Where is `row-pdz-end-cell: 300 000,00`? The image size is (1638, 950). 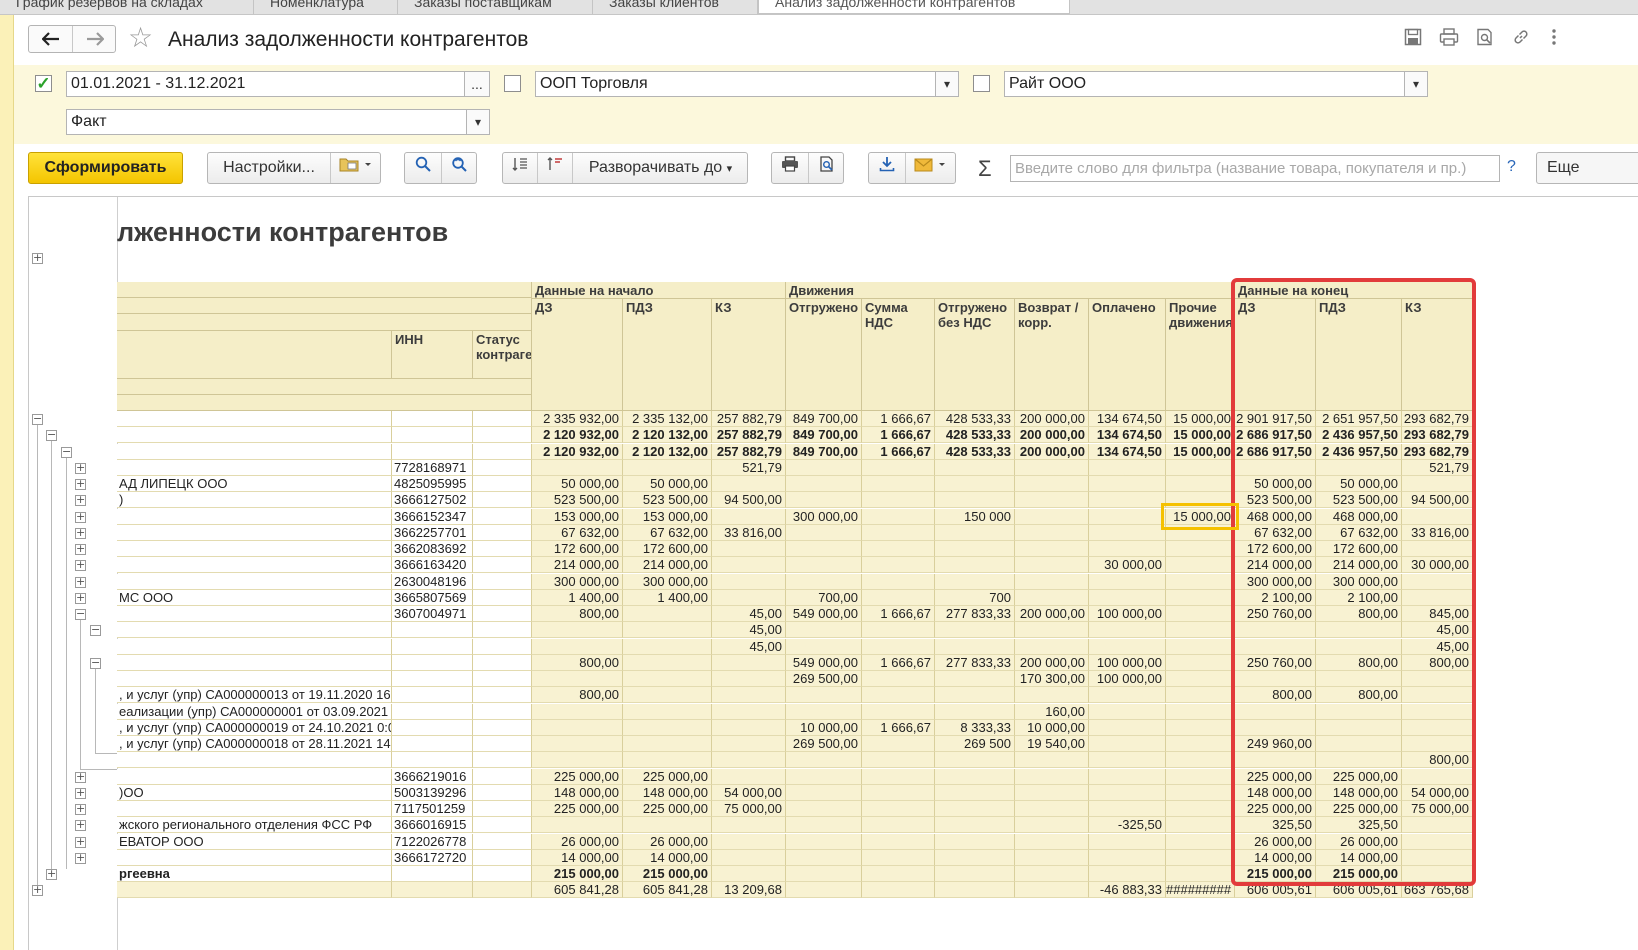
row-pdz-end-cell: 300 000,00 is located at coordinates (1359, 582).